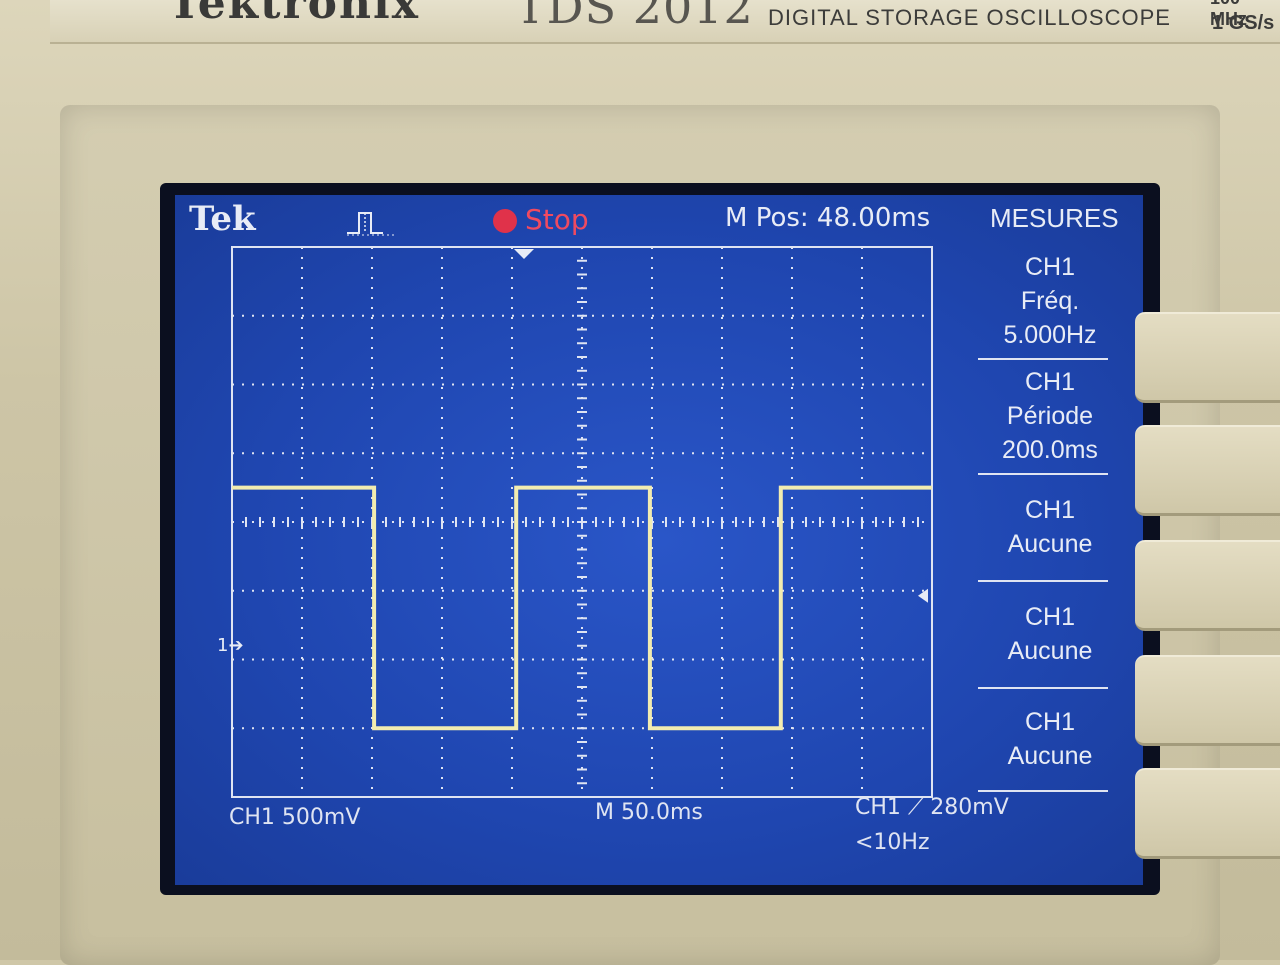  I want to click on model-subtitle: DIGITAL STORAGE OSCILLOSCOPE, so click(969, 17).